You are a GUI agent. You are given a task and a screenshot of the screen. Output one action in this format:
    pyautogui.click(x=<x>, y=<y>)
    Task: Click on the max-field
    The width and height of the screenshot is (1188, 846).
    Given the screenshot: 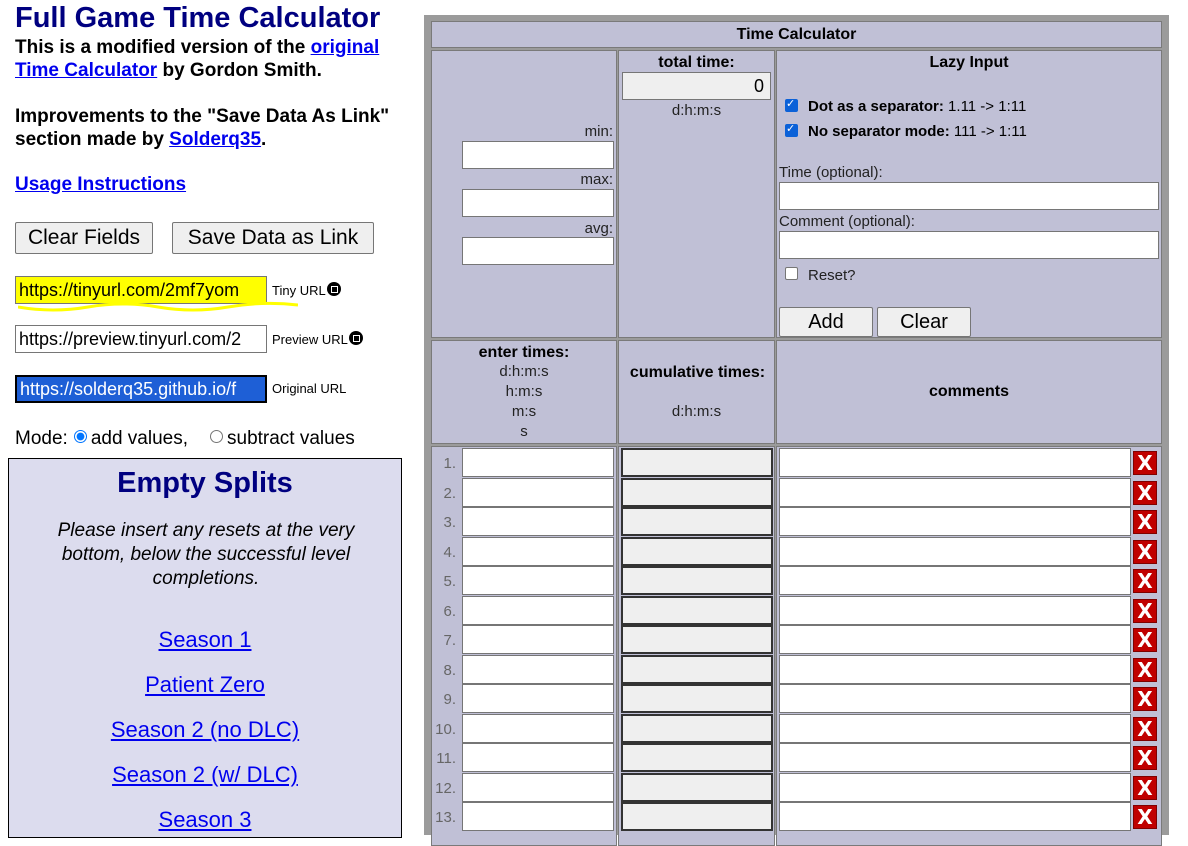 What is the action you would take?
    pyautogui.click(x=538, y=203)
    